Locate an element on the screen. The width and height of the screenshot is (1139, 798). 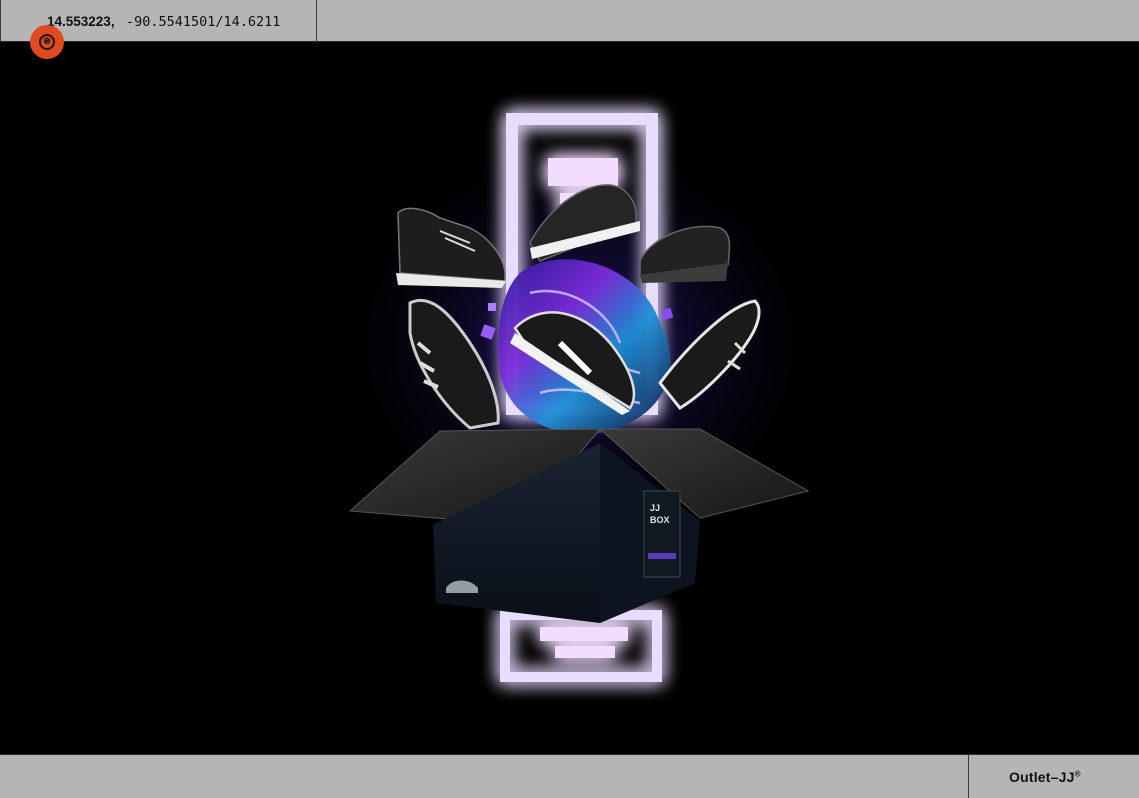
svg-text: JJ is located at coordinates (655, 508).